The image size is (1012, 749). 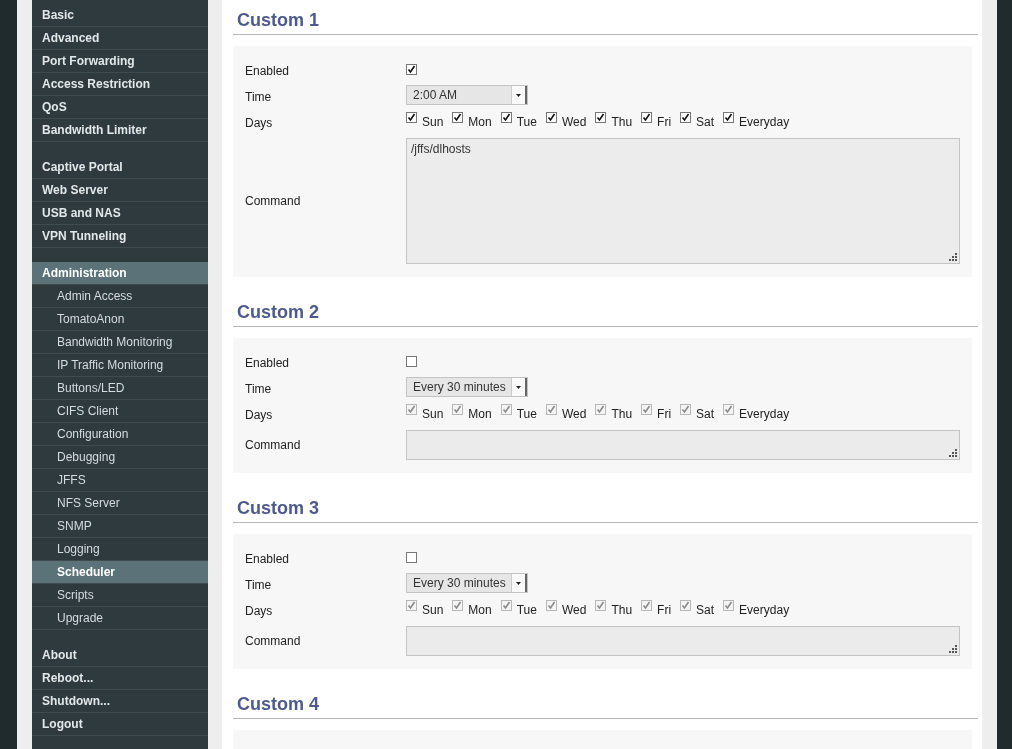 I want to click on nav-item: NFS Server, so click(x=120, y=503).